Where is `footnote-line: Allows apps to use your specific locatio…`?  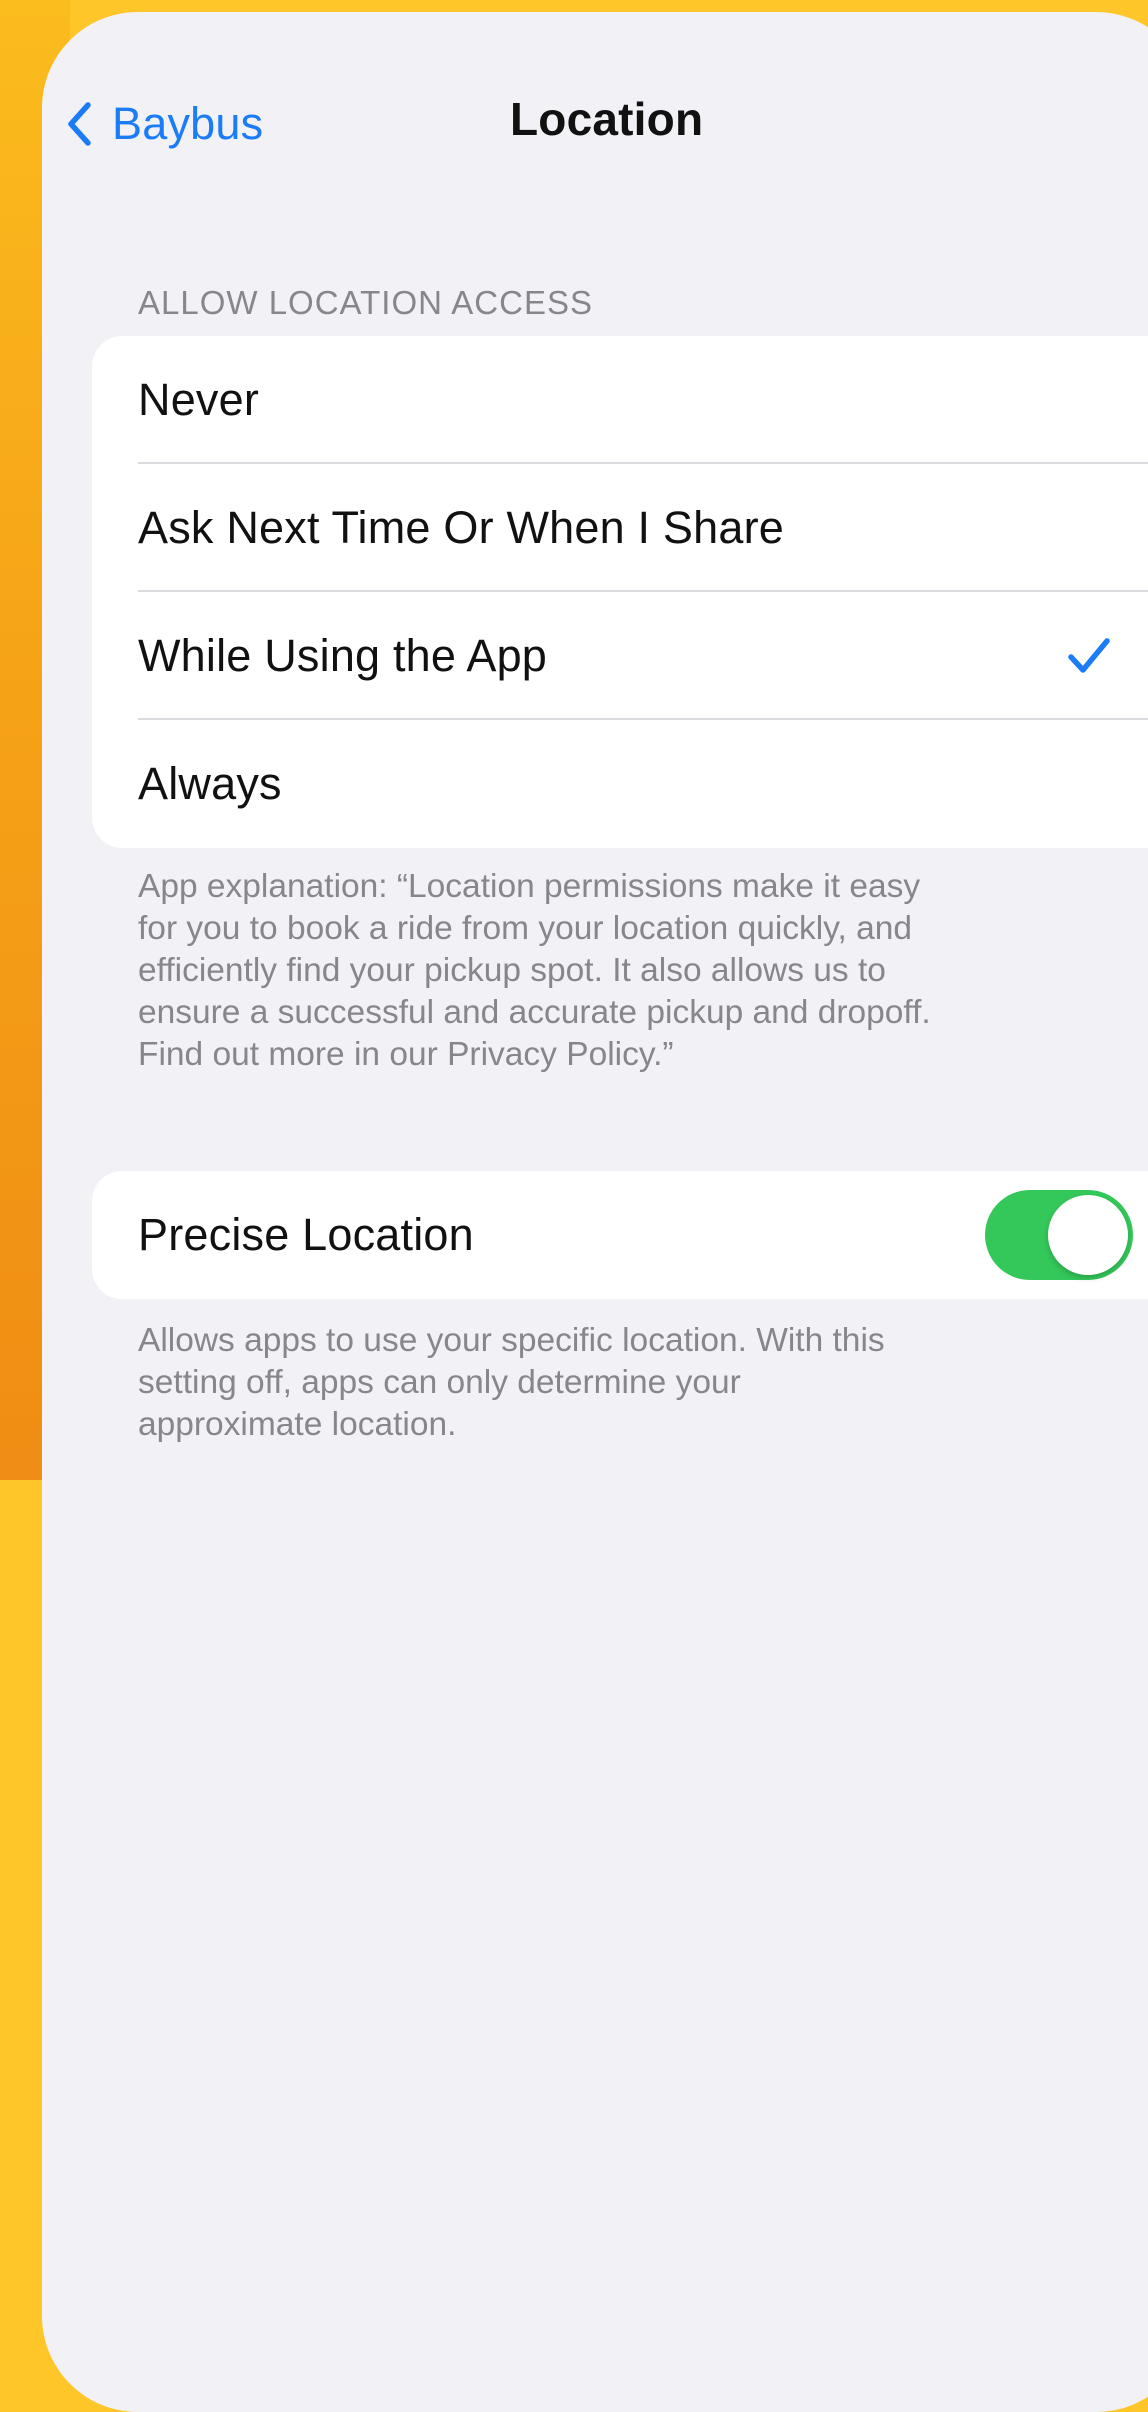 footnote-line: Allows apps to use your specific locatio… is located at coordinates (511, 1340).